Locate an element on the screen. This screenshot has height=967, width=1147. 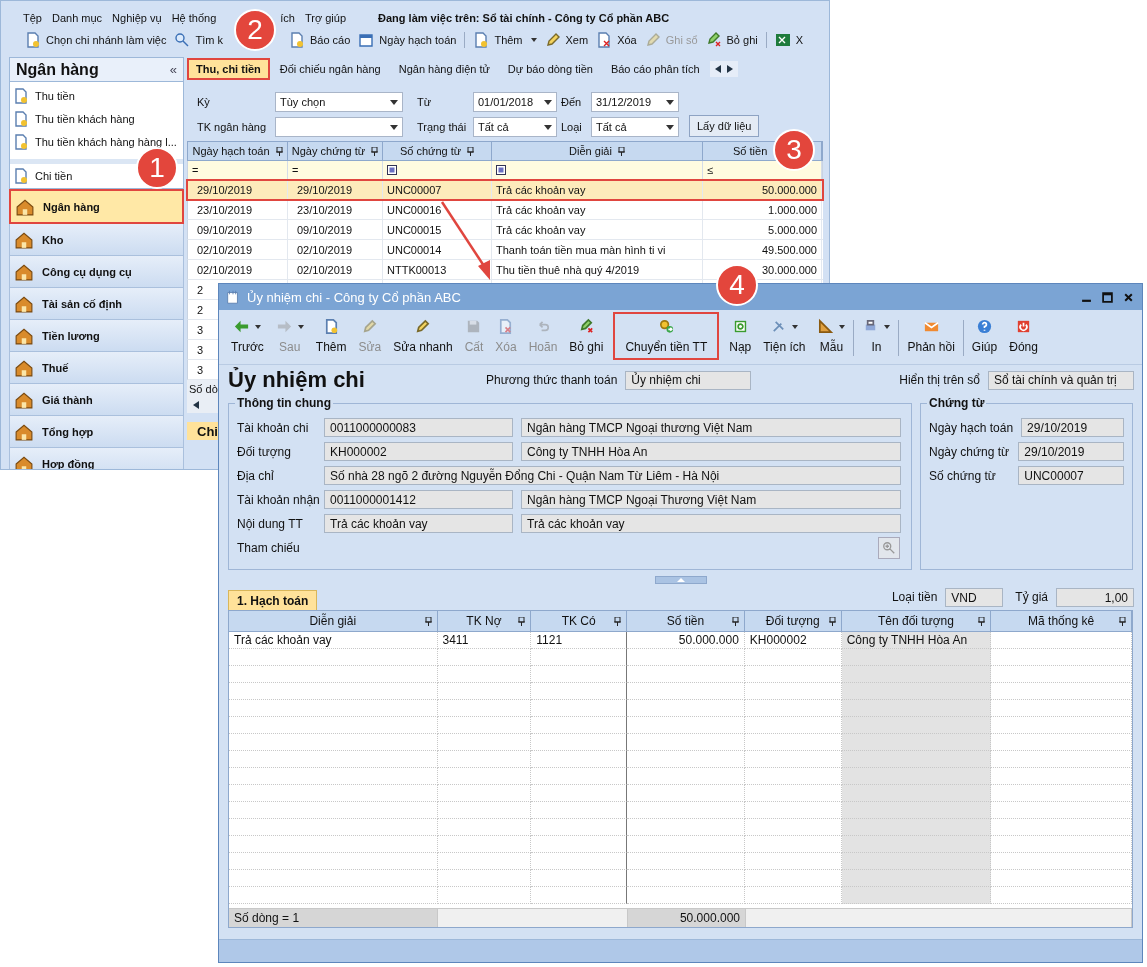
input-field: Ngân hàng TMCP Ngoại thương Việt Nam is located at coordinates (711, 427).